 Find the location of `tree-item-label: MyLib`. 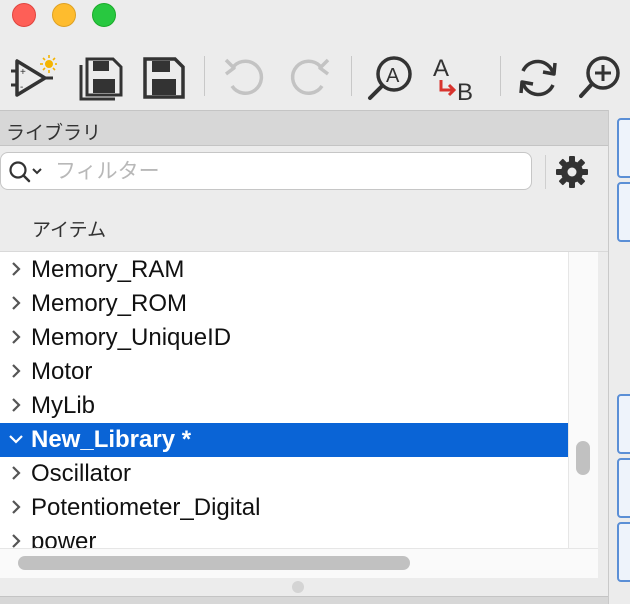

tree-item-label: MyLib is located at coordinates (63, 405).